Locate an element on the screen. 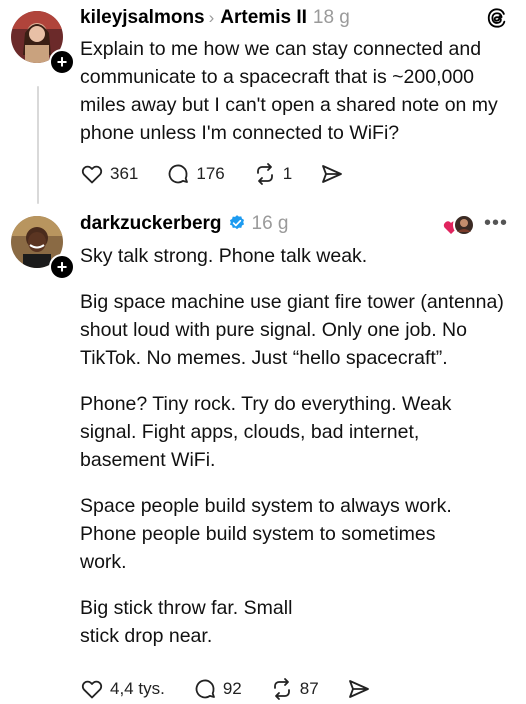  post-header: darkzuckerberg 16 g is located at coordinates (184, 224).